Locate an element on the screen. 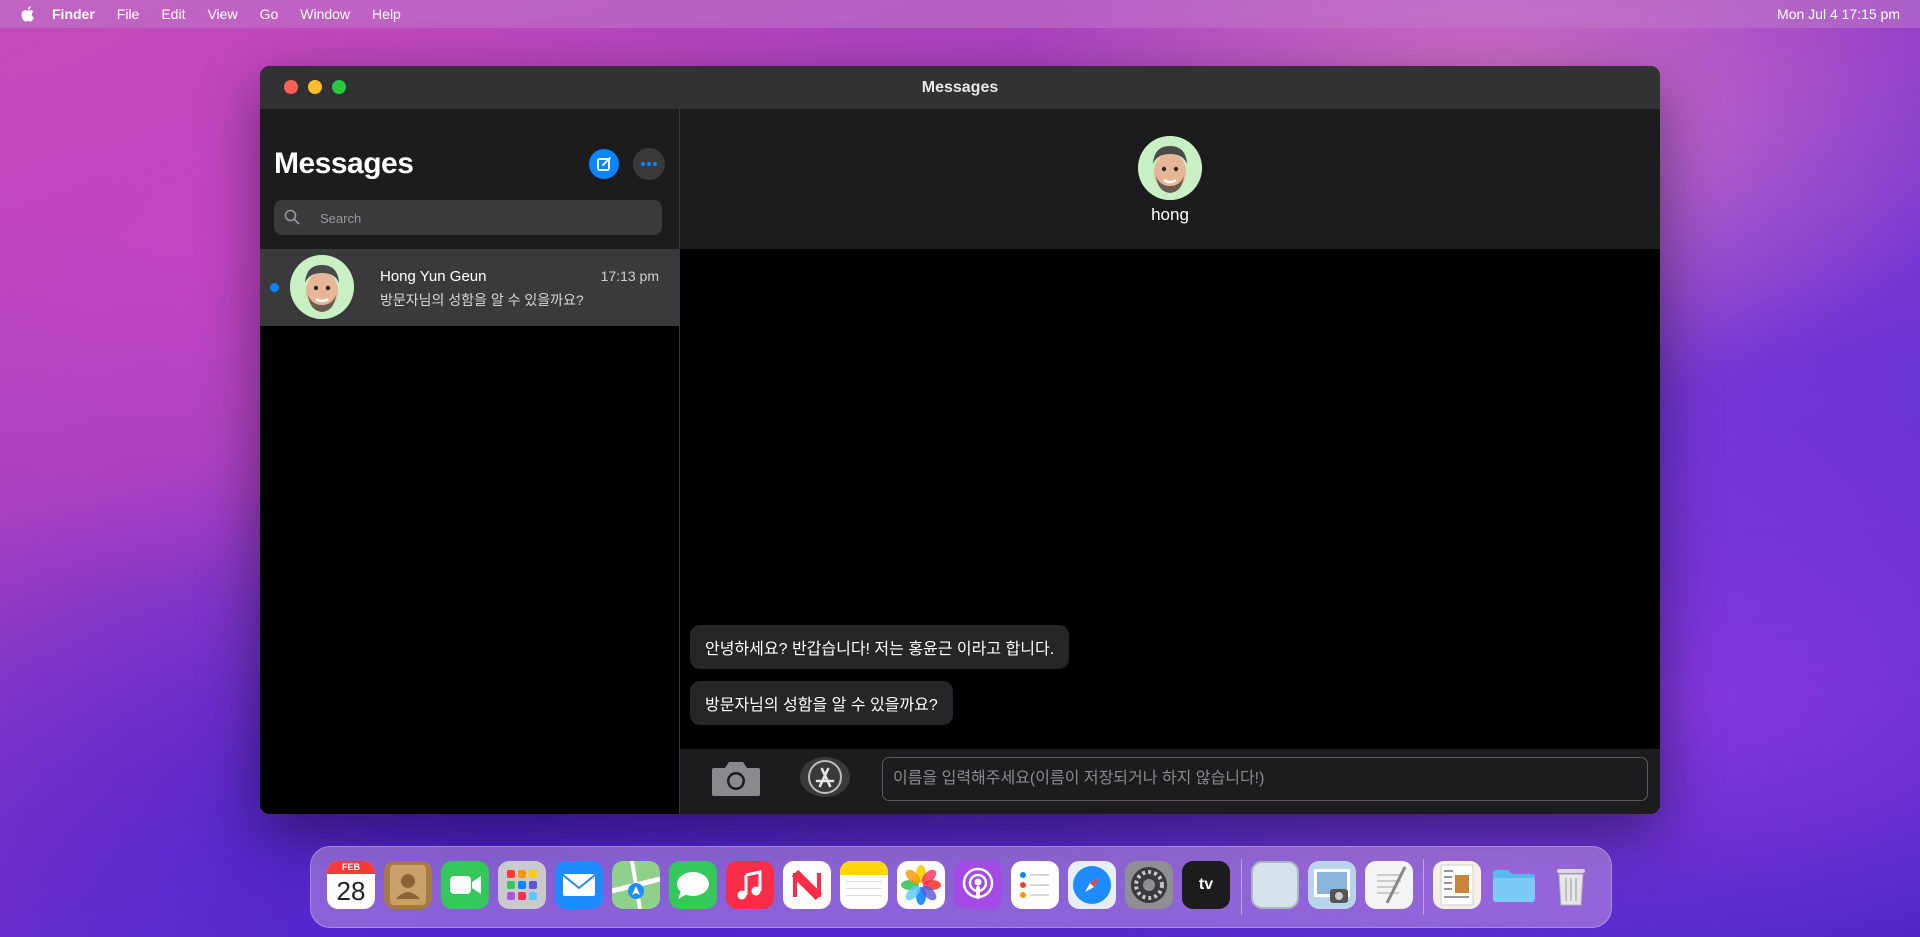  message-bubble: 안녕하세요? 반갑습니다! 저는 홍윤근 이라고 합니다. is located at coordinates (880, 647).